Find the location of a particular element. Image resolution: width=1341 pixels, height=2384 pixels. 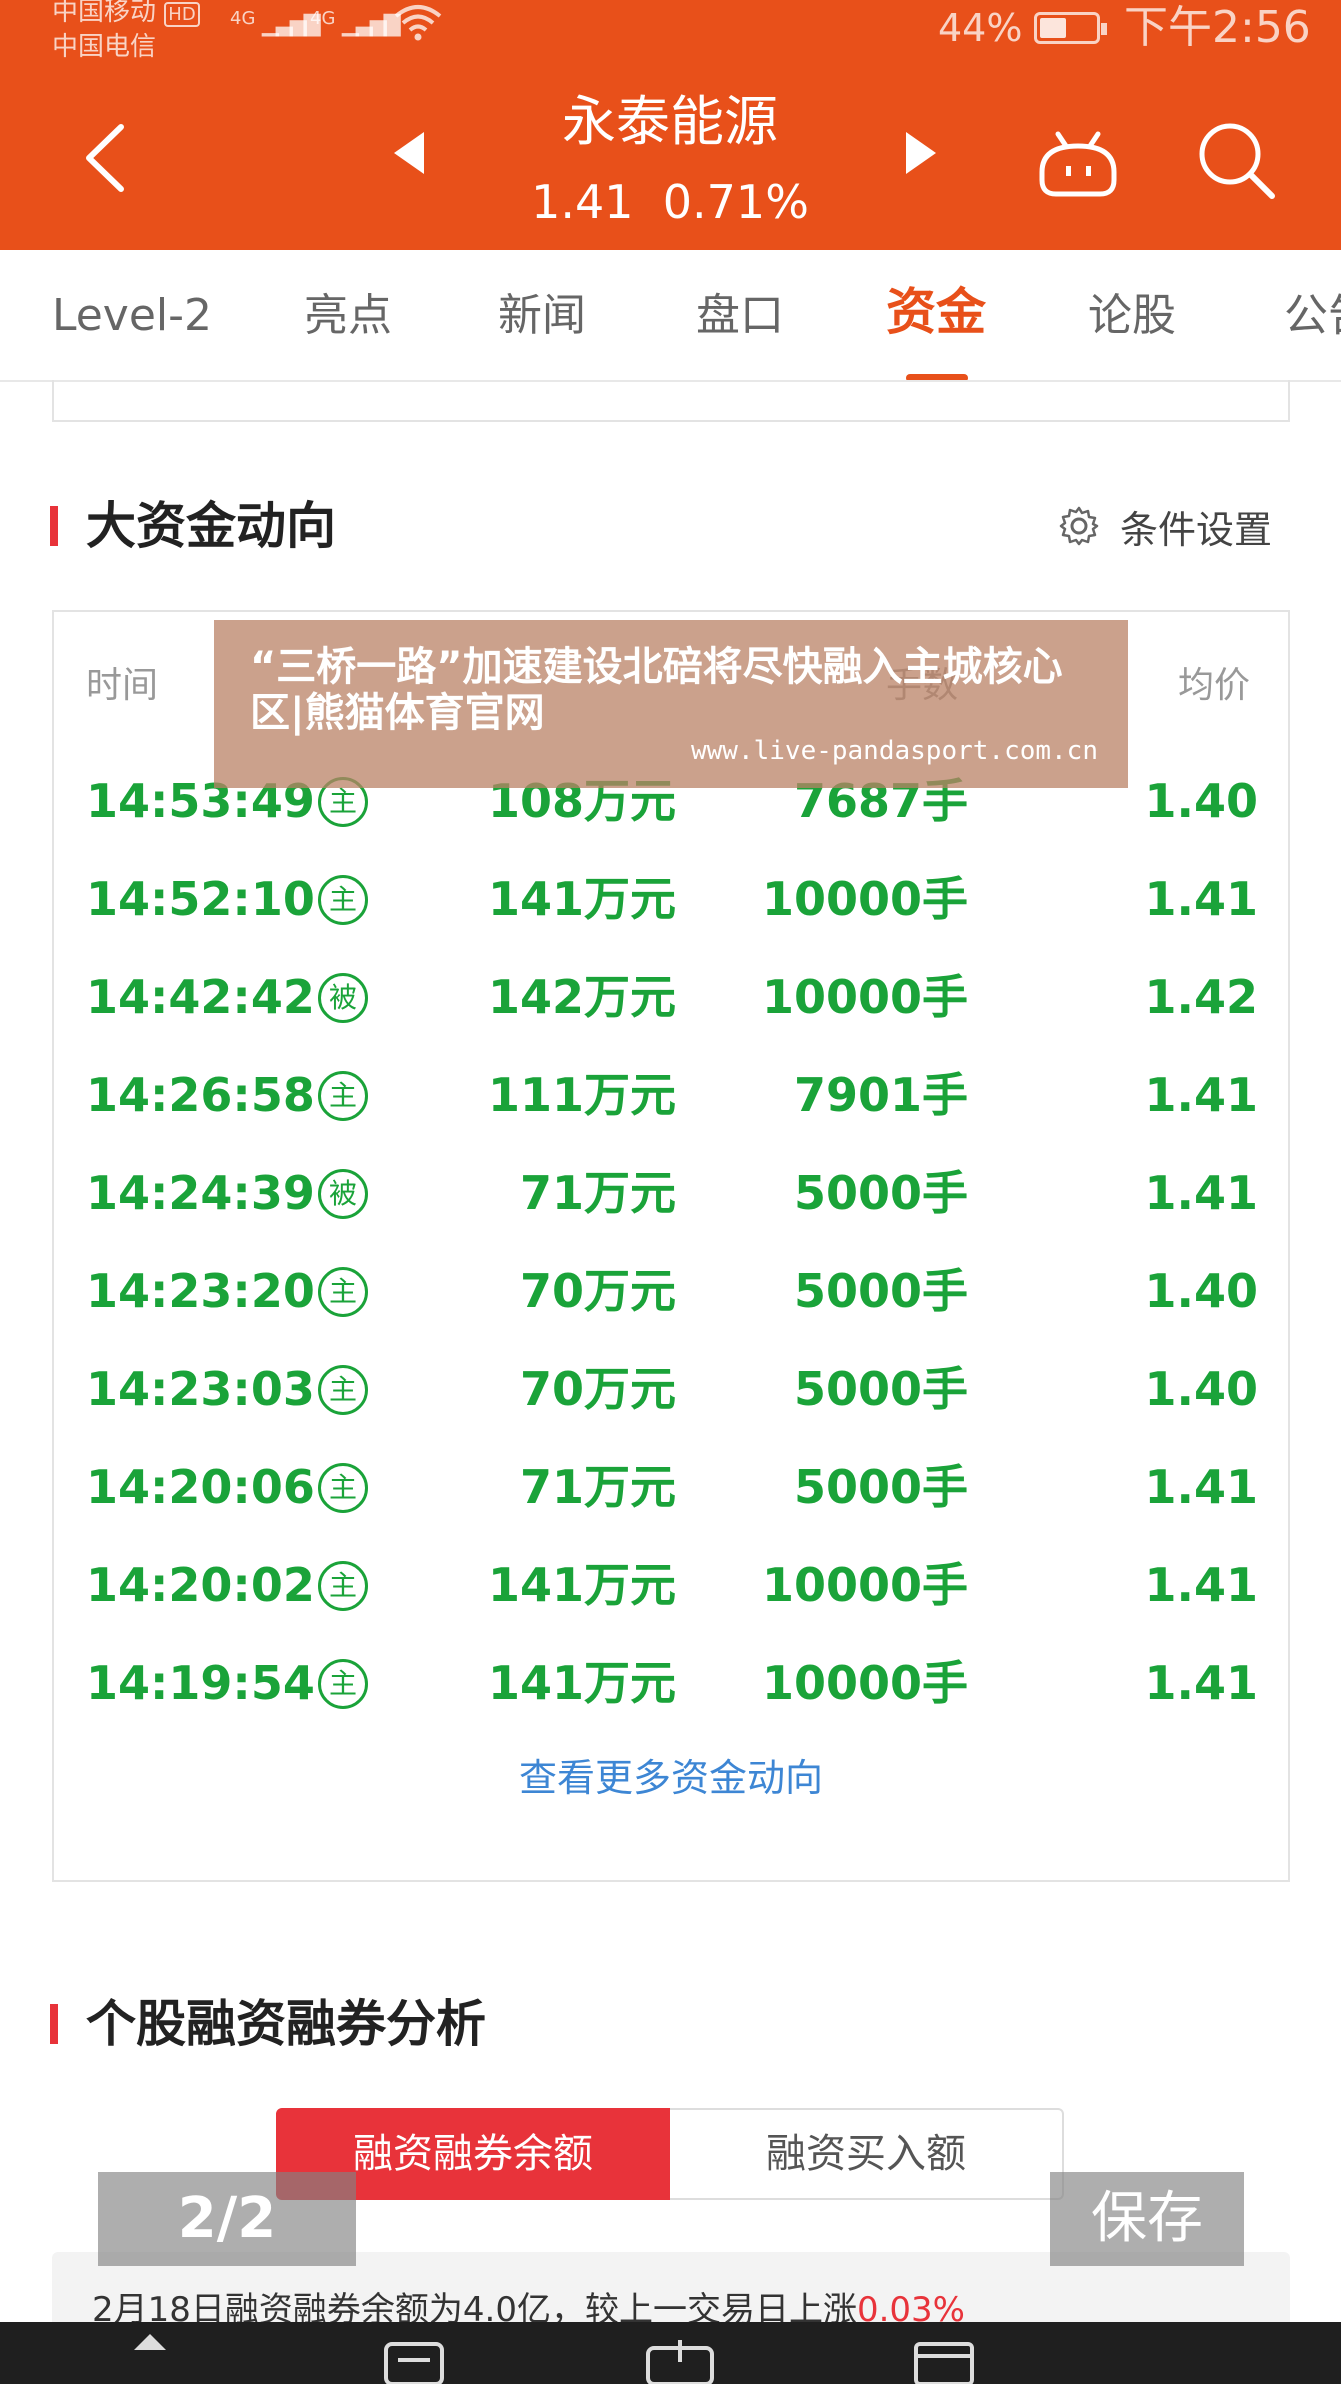

hd-badge: HD is located at coordinates (182, 14).